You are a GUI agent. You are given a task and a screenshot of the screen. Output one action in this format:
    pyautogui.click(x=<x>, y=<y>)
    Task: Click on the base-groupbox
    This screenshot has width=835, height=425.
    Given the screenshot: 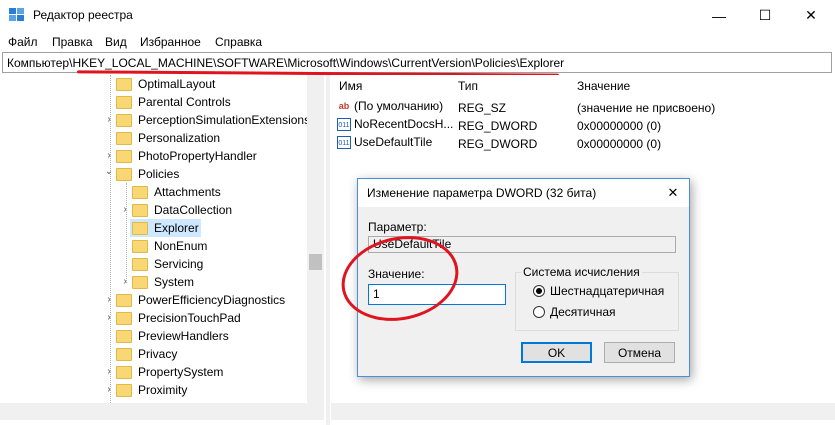 What is the action you would take?
    pyautogui.click(x=597, y=301)
    